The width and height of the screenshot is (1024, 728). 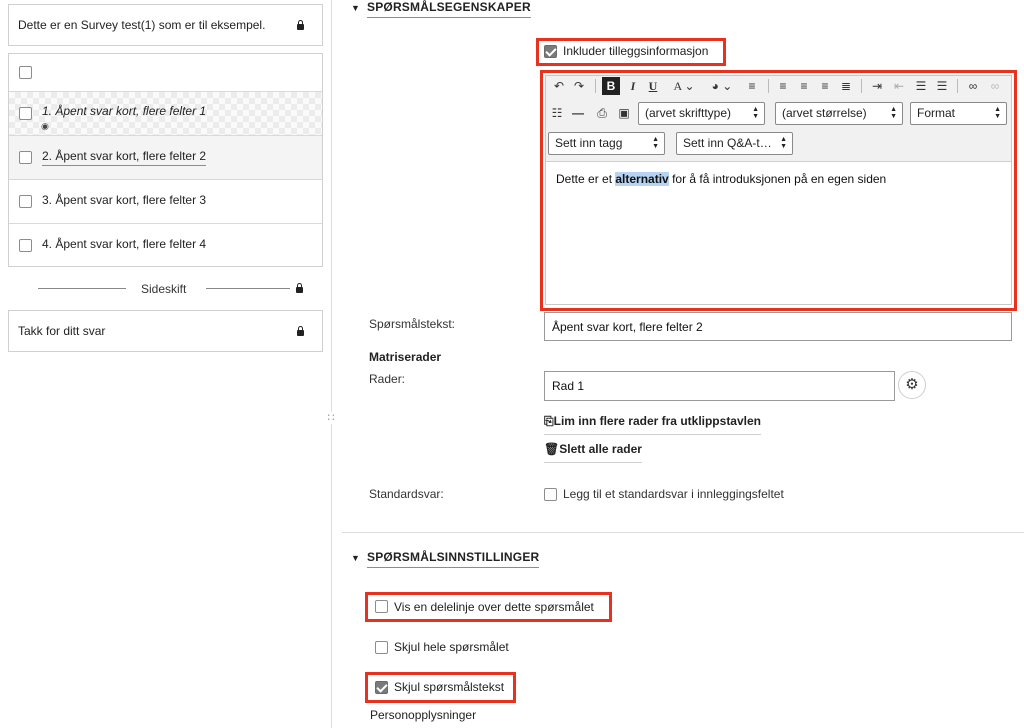 I want to click on image-icon: ▣, so click(x=624, y=113).